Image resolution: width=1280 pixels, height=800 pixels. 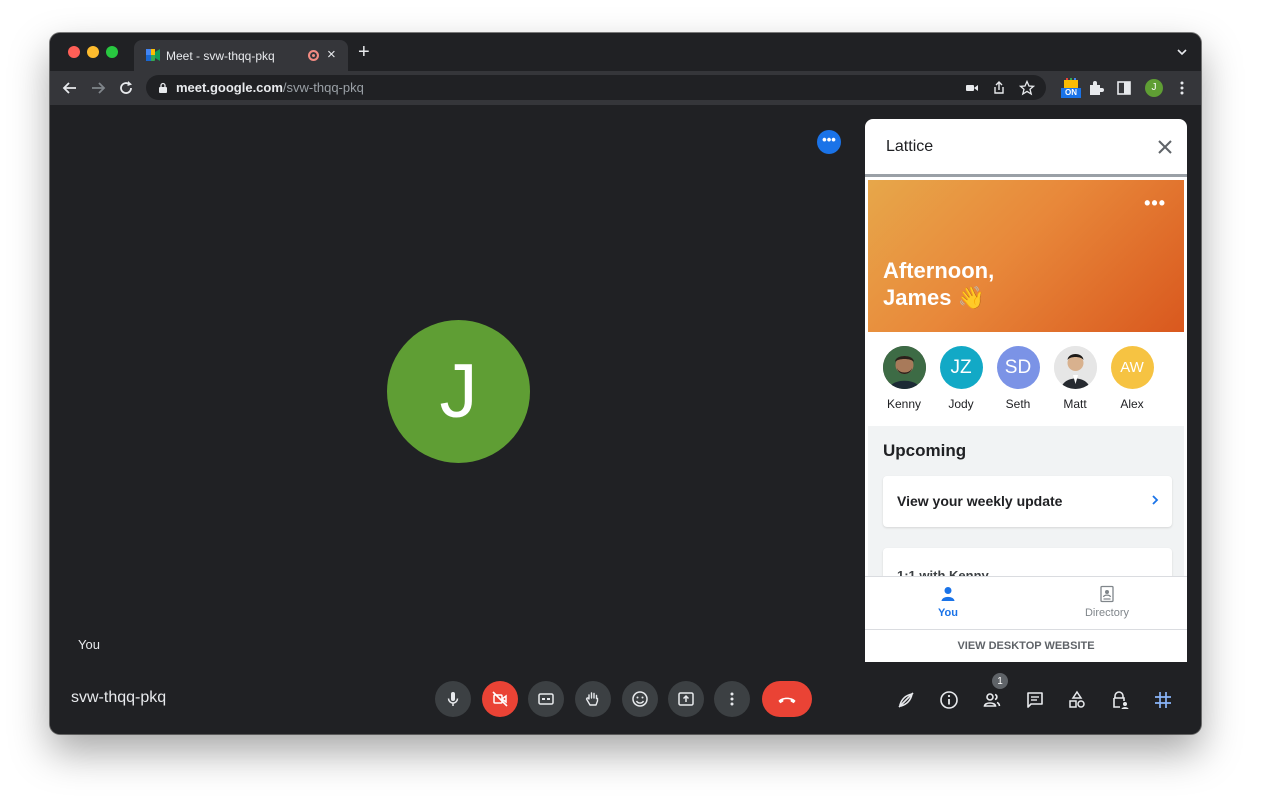 What do you see at coordinates (1155, 203) in the screenshot?
I see `banner-more-button: •••` at bounding box center [1155, 203].